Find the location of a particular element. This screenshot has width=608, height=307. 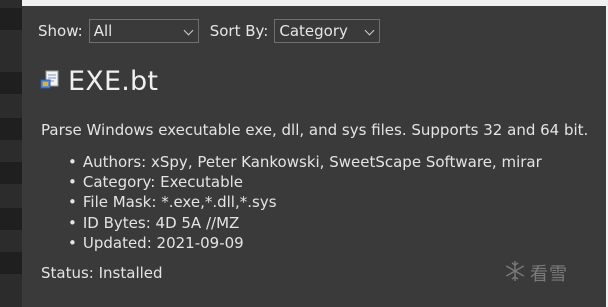

sort-by-select: Category is located at coordinates (327, 31).